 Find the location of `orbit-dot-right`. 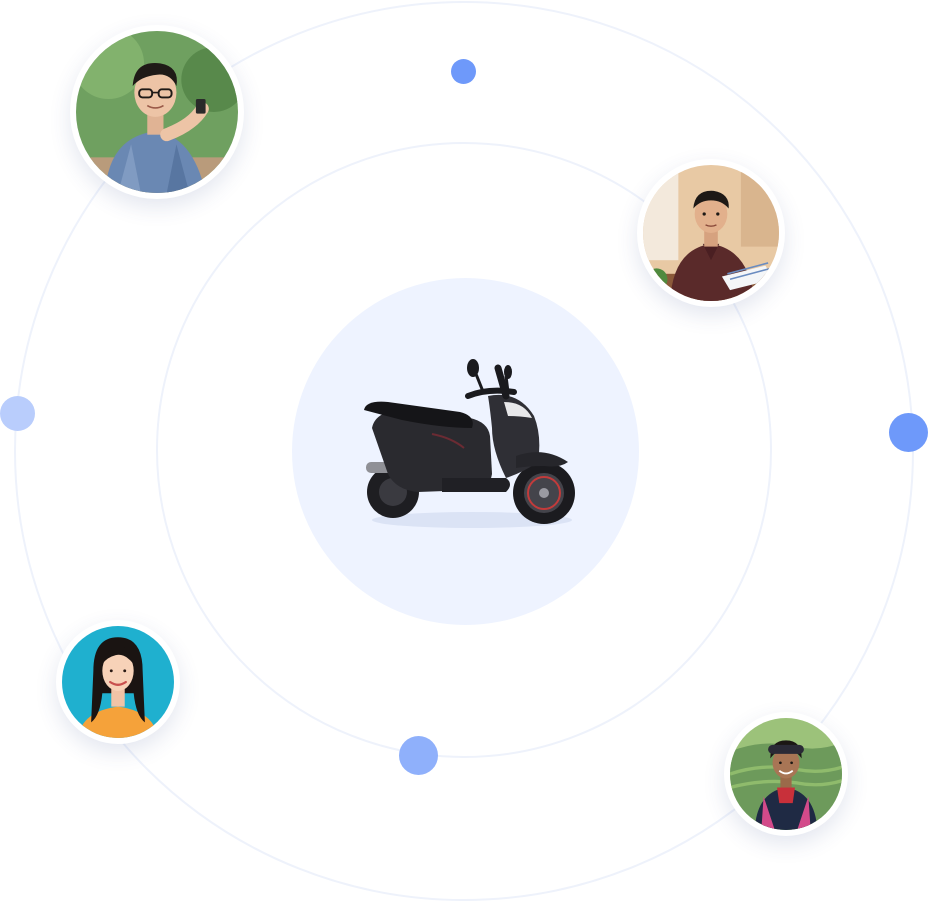

orbit-dot-right is located at coordinates (908, 432).